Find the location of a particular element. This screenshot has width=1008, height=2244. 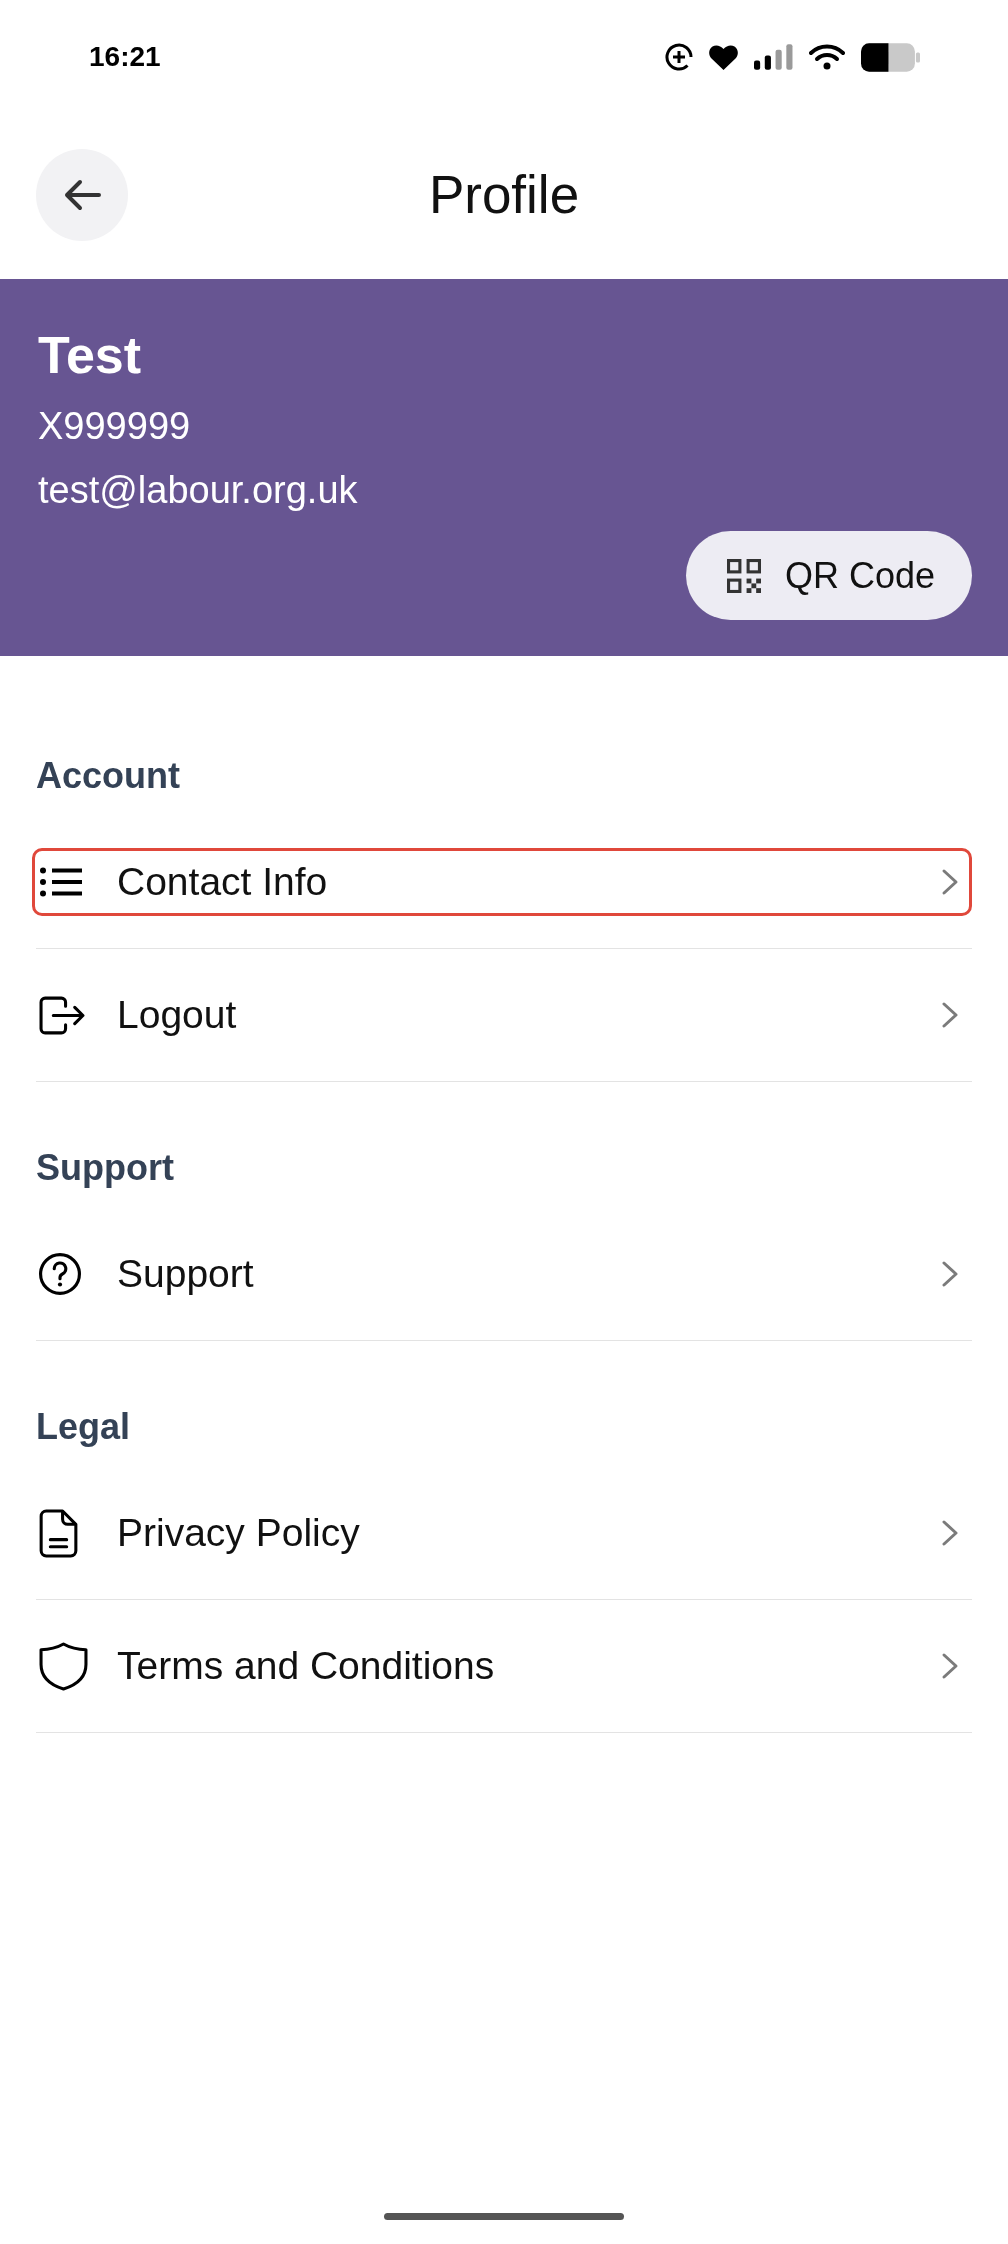

qr-code-icon is located at coordinates (743, 575).